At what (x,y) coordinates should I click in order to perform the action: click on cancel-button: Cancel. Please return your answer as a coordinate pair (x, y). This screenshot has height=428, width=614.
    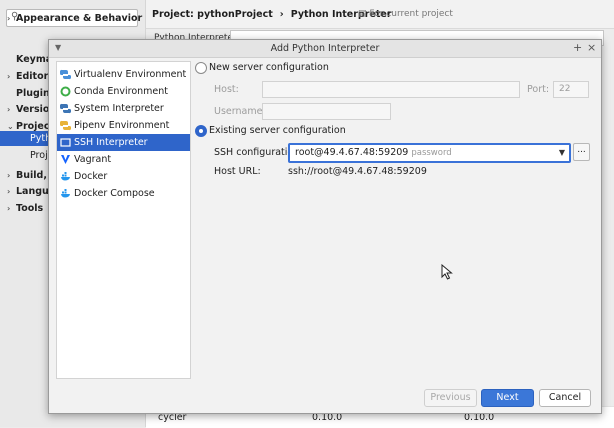
    Looking at the image, I should click on (565, 398).